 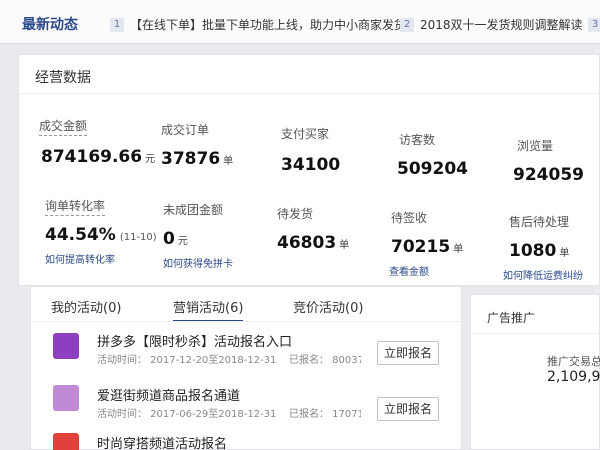 I want to click on news-index-1: 1, so click(x=117, y=25).